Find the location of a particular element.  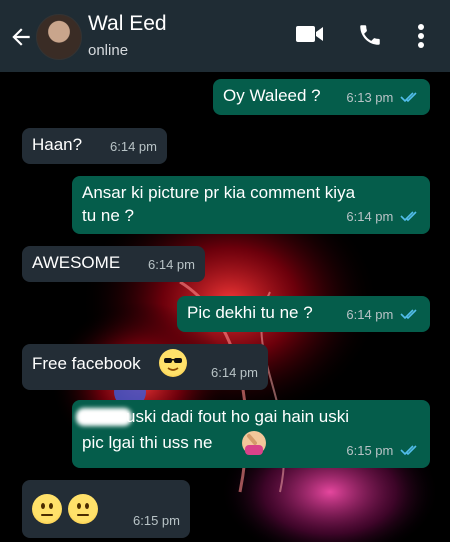

message-bubble-outgoing: Oy Waleed ? 6:13 pm is located at coordinates (321, 97).